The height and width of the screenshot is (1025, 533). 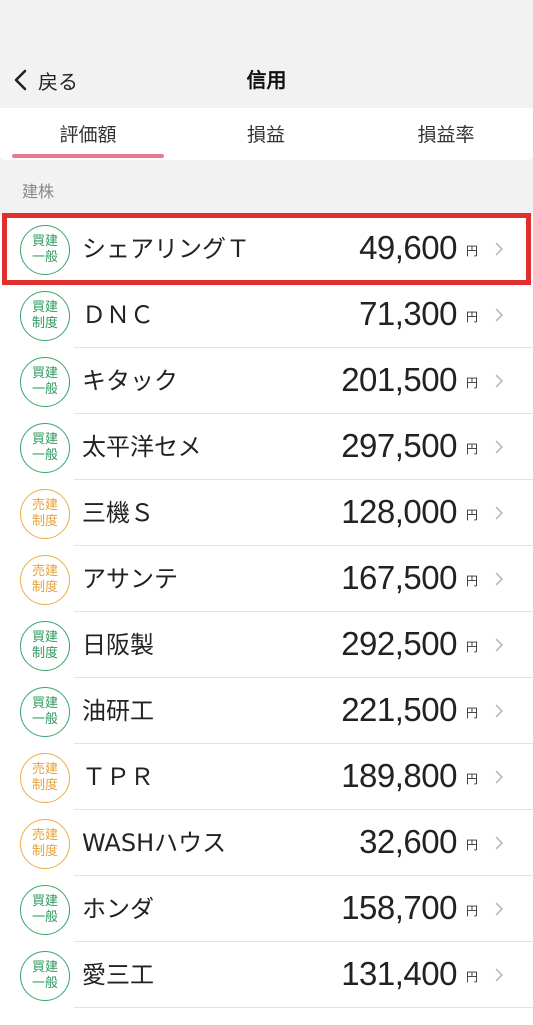 What do you see at coordinates (408, 313) in the screenshot?
I see `valuation-amount: 71,300` at bounding box center [408, 313].